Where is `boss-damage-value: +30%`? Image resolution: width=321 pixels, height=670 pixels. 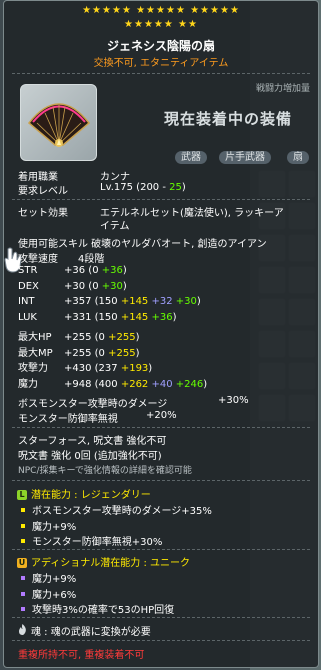 boss-damage-value: +30% is located at coordinates (233, 400).